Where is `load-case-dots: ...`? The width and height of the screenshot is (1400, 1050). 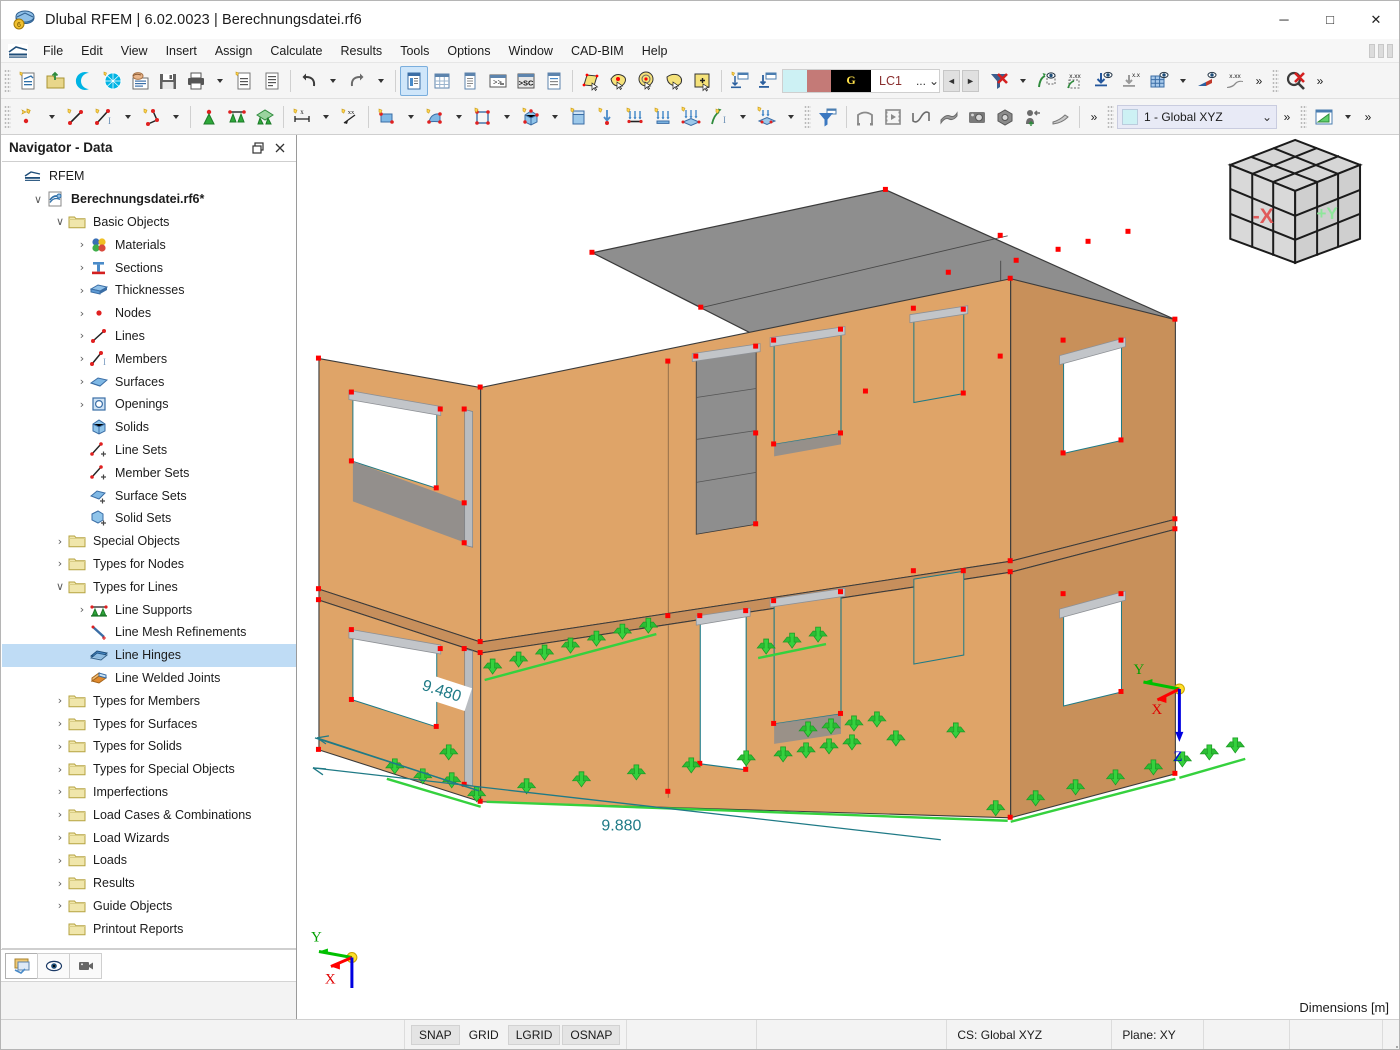 load-case-dots: ... is located at coordinates (919, 81).